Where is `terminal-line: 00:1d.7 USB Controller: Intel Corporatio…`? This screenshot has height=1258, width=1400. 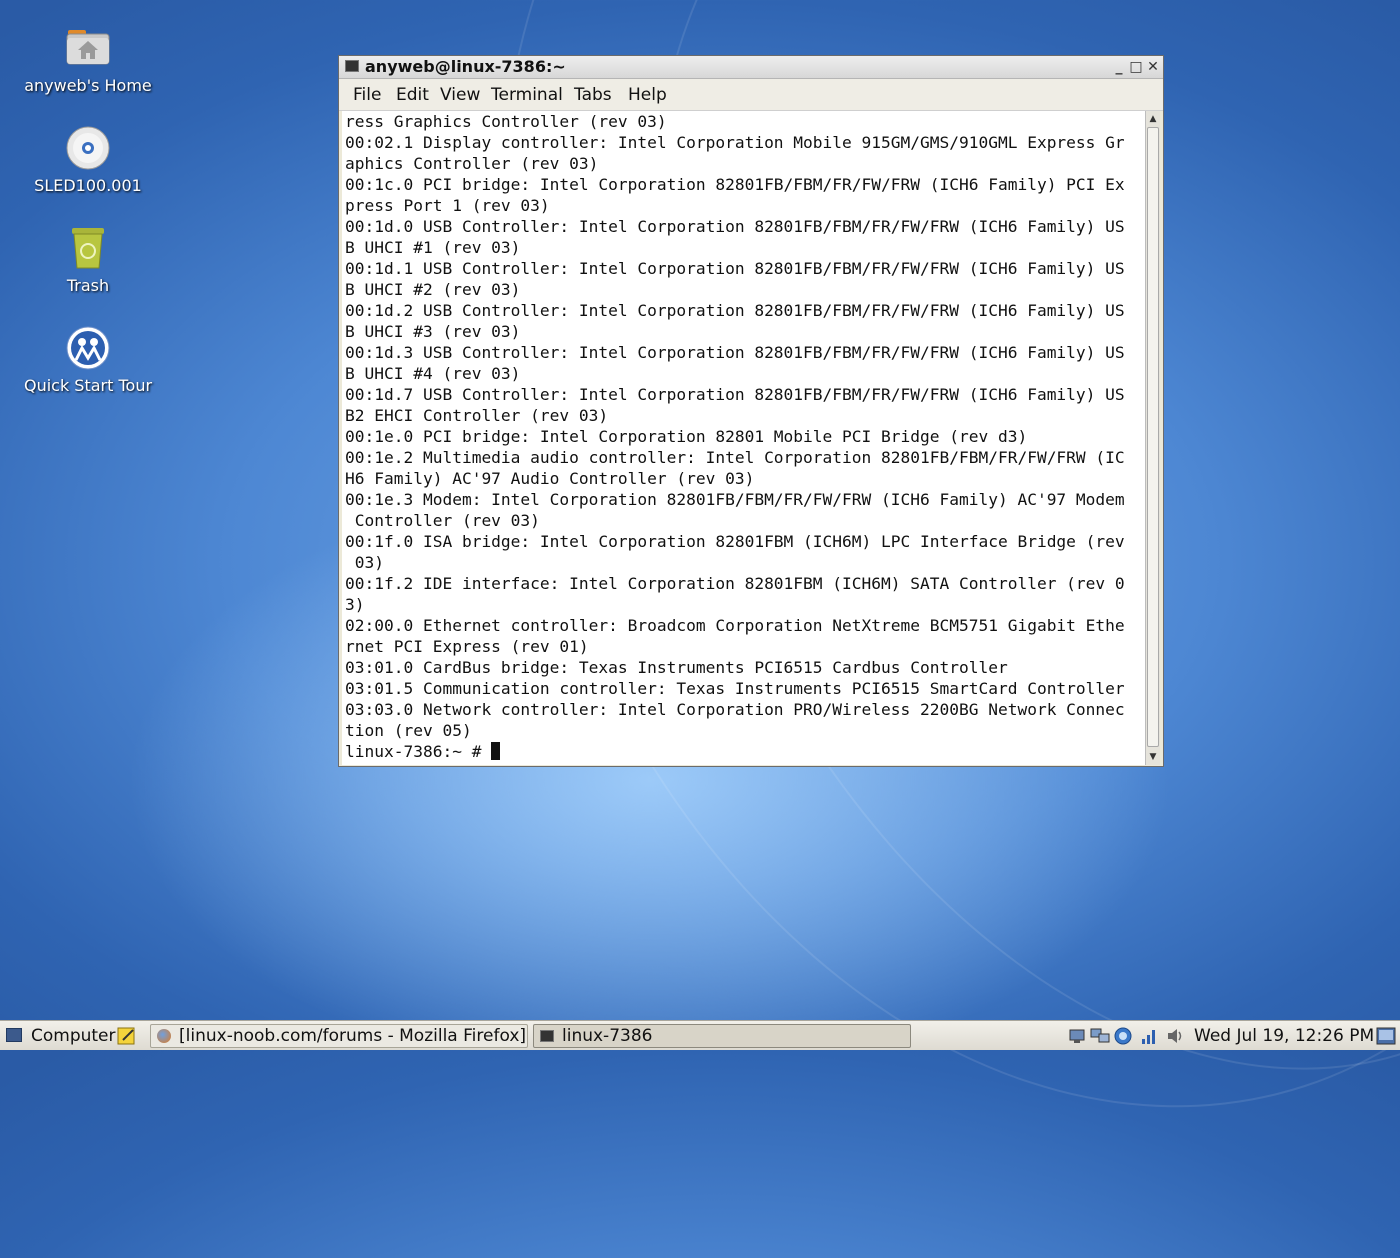 terminal-line: 00:1d.7 USB Controller: Intel Corporatio… is located at coordinates (735, 394).